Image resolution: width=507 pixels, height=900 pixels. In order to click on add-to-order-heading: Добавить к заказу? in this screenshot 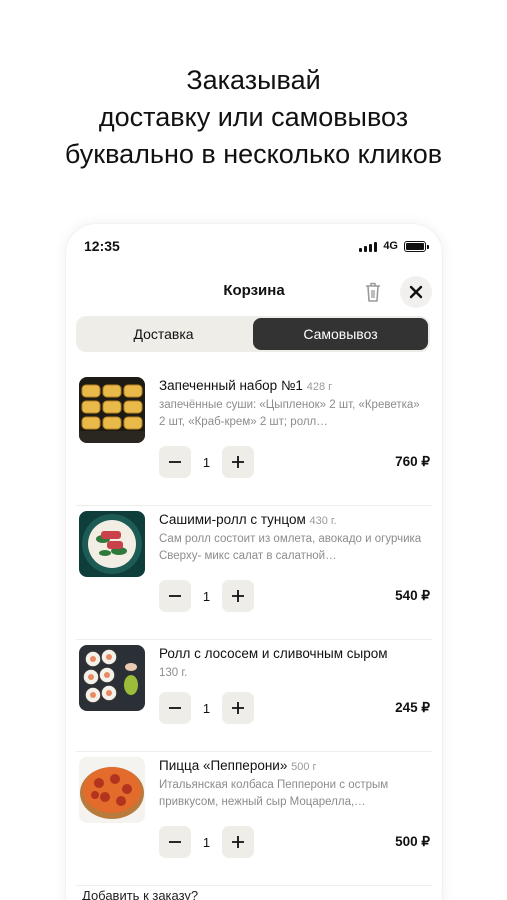, I will do `click(140, 894)`.